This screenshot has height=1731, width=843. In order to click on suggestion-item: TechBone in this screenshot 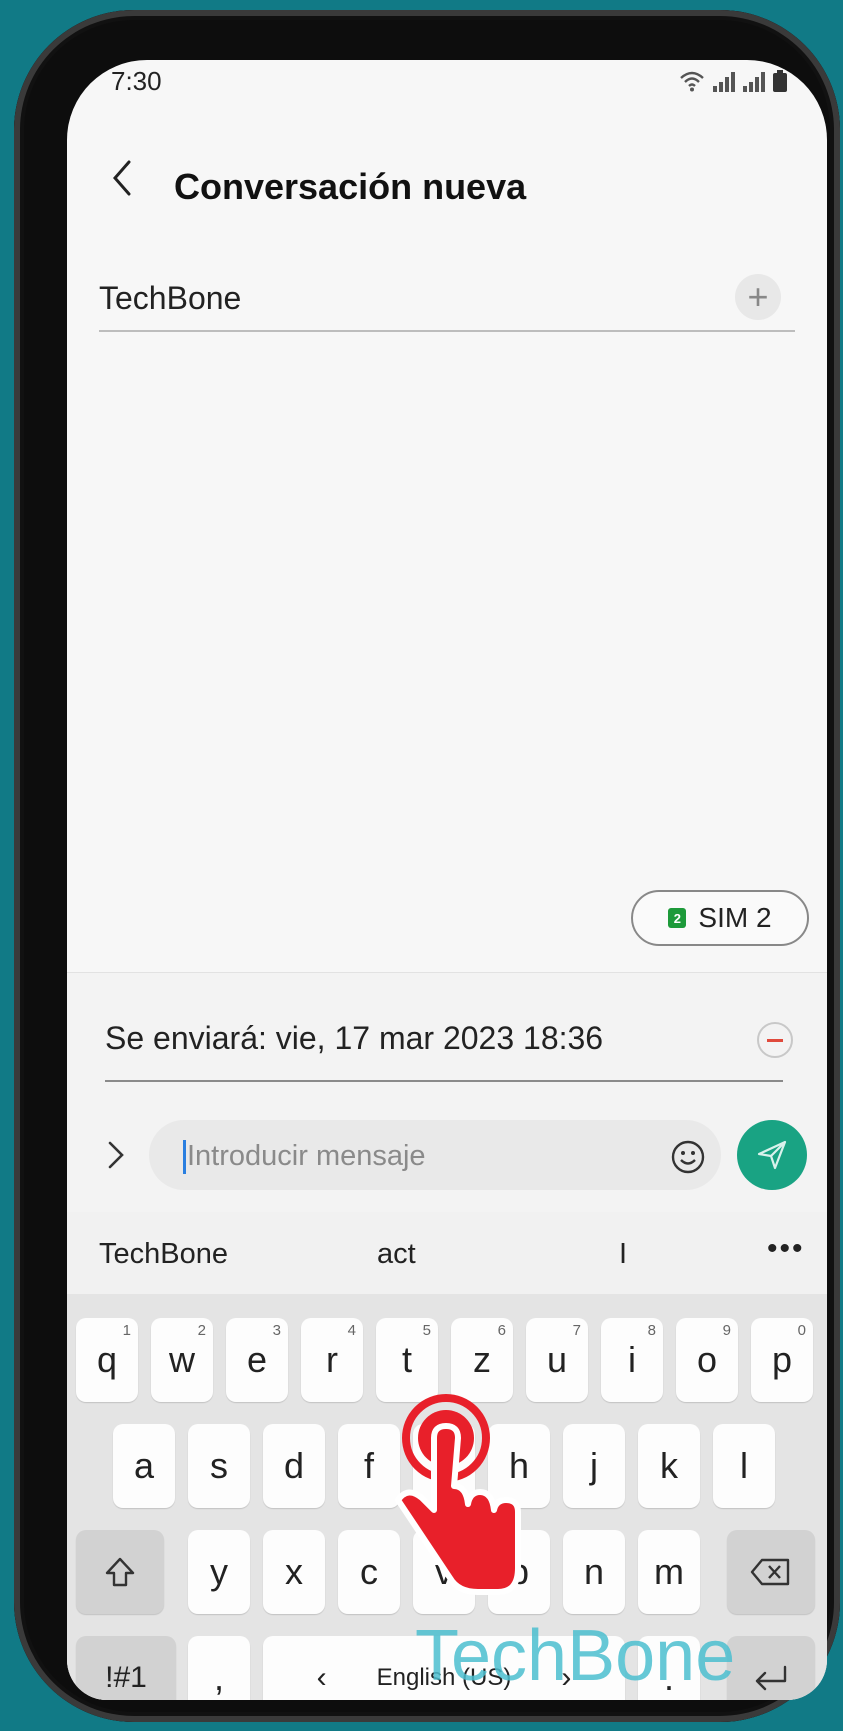, I will do `click(163, 1254)`.